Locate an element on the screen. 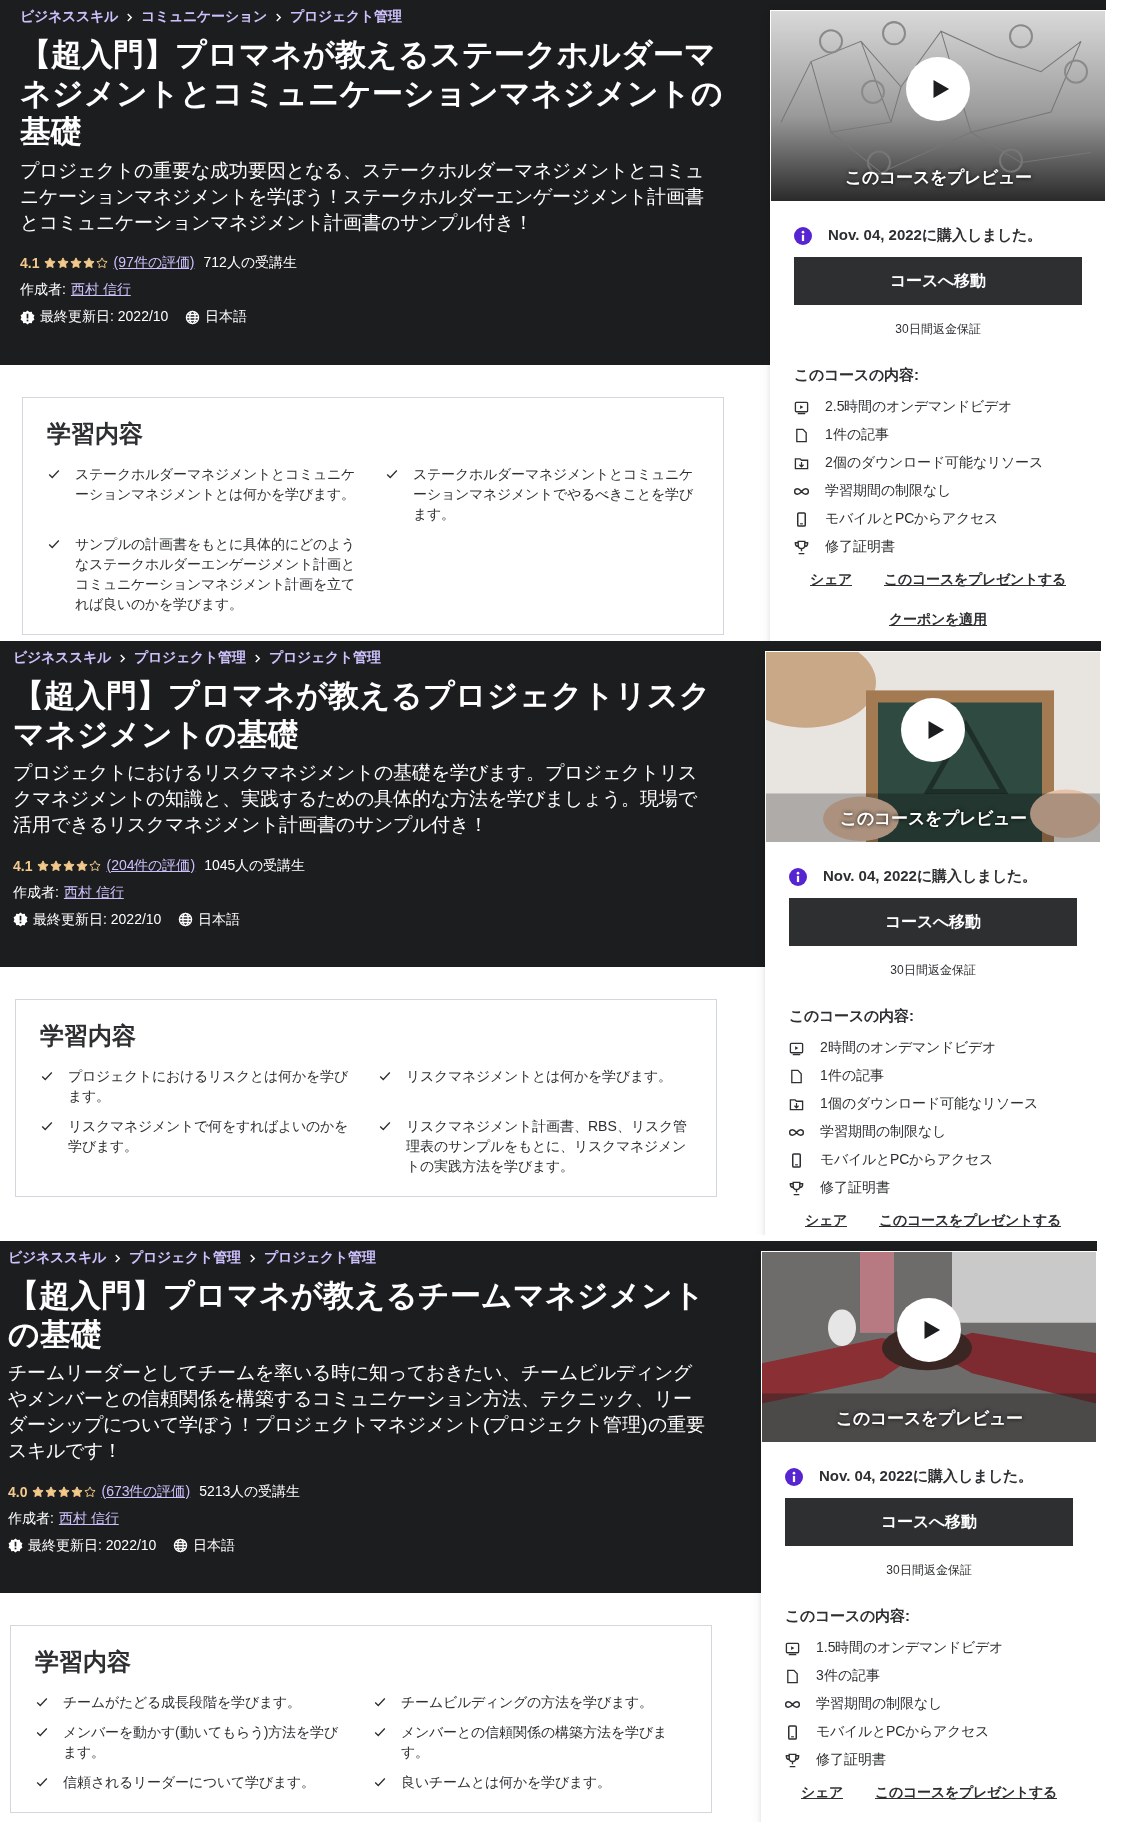 The height and width of the screenshot is (1822, 1146). course-title: 【超入門】プロマネが教えるプロジェクトリスクマネジメントの基礎 is located at coordinates (362, 715).